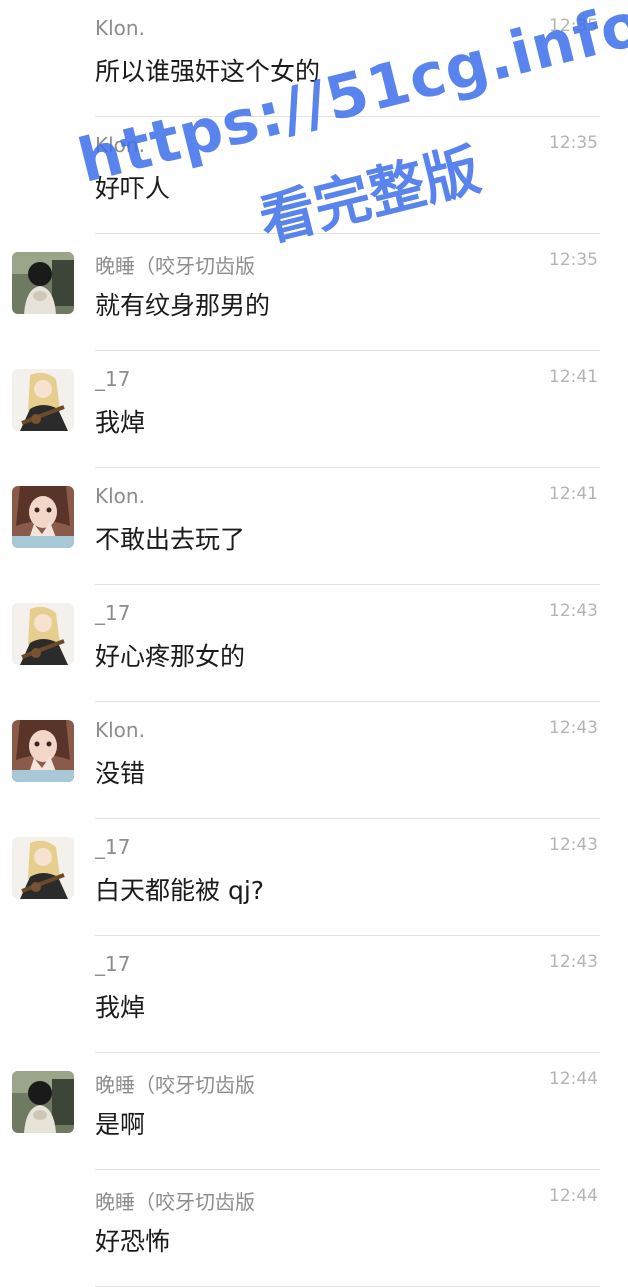  Describe the element at coordinates (314, 760) in the screenshot. I see `chat-message: Klon. 12:43 没错` at that location.